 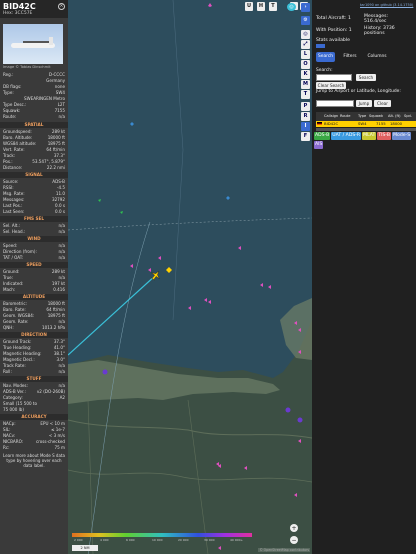 What do you see at coordinates (34, 239) in the screenshot?
I see `section-header: WIND` at bounding box center [34, 239].